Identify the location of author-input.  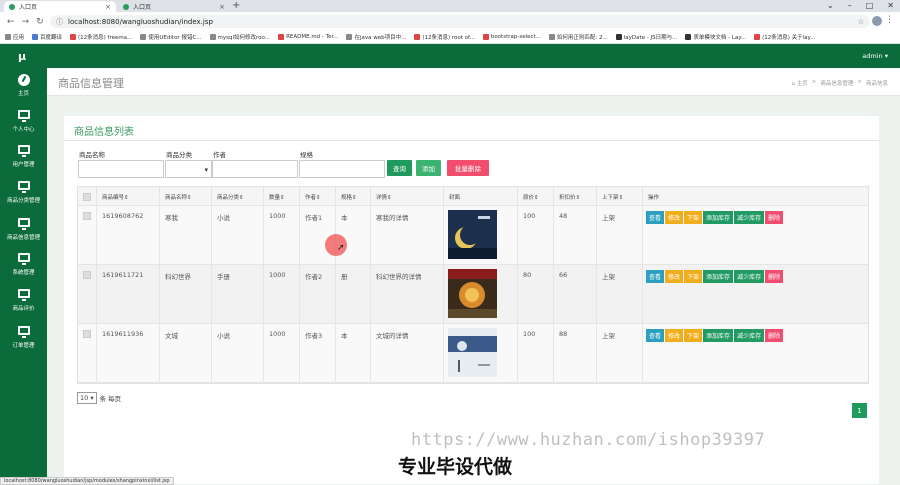
(255, 169).